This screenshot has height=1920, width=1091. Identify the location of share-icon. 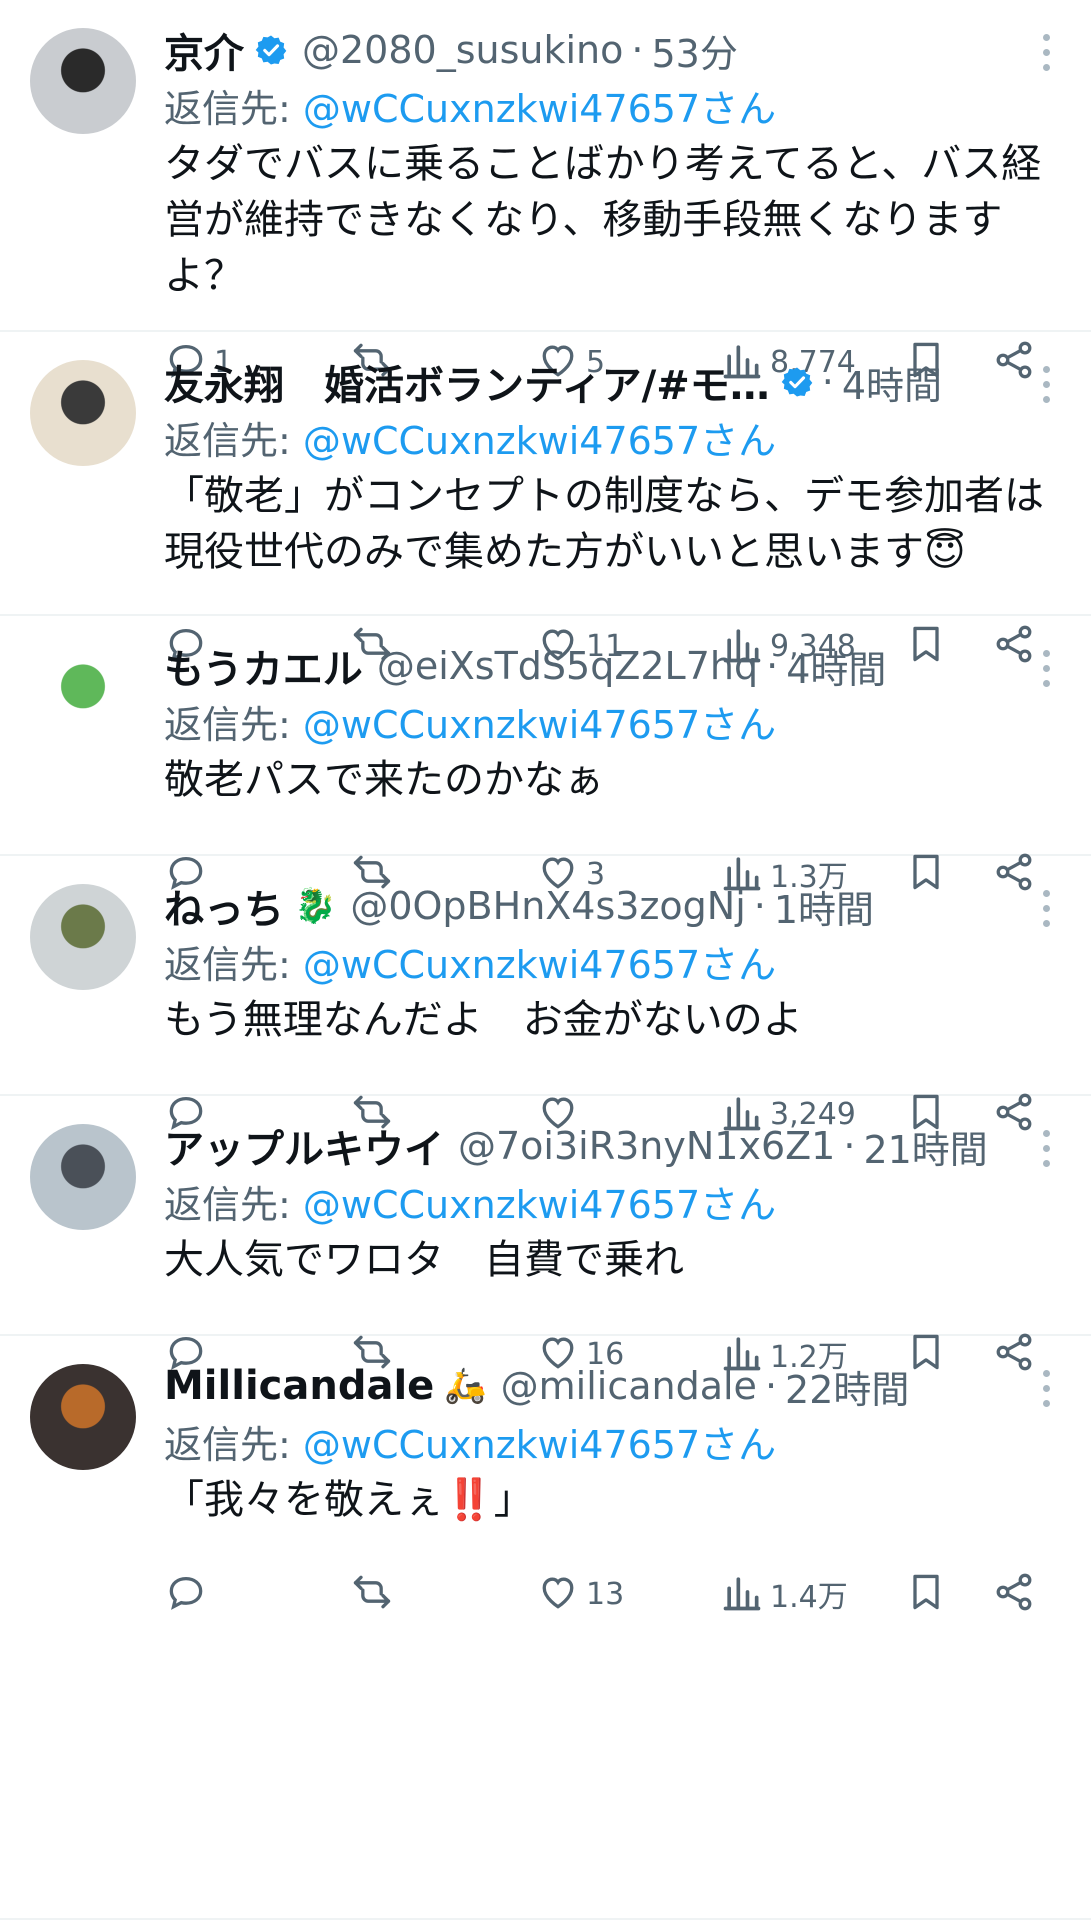
(1014, 1594).